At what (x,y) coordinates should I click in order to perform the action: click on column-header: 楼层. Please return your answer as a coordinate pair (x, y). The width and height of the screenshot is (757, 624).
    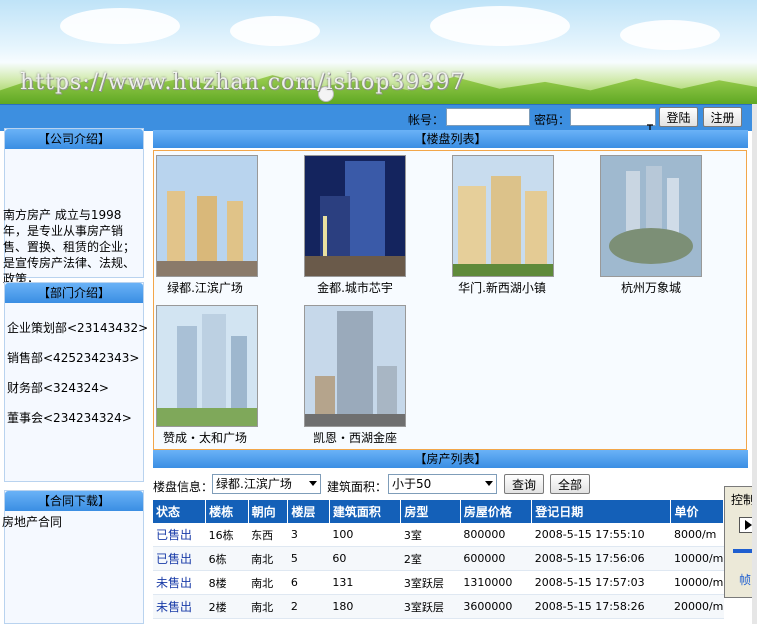
    Looking at the image, I should click on (308, 511).